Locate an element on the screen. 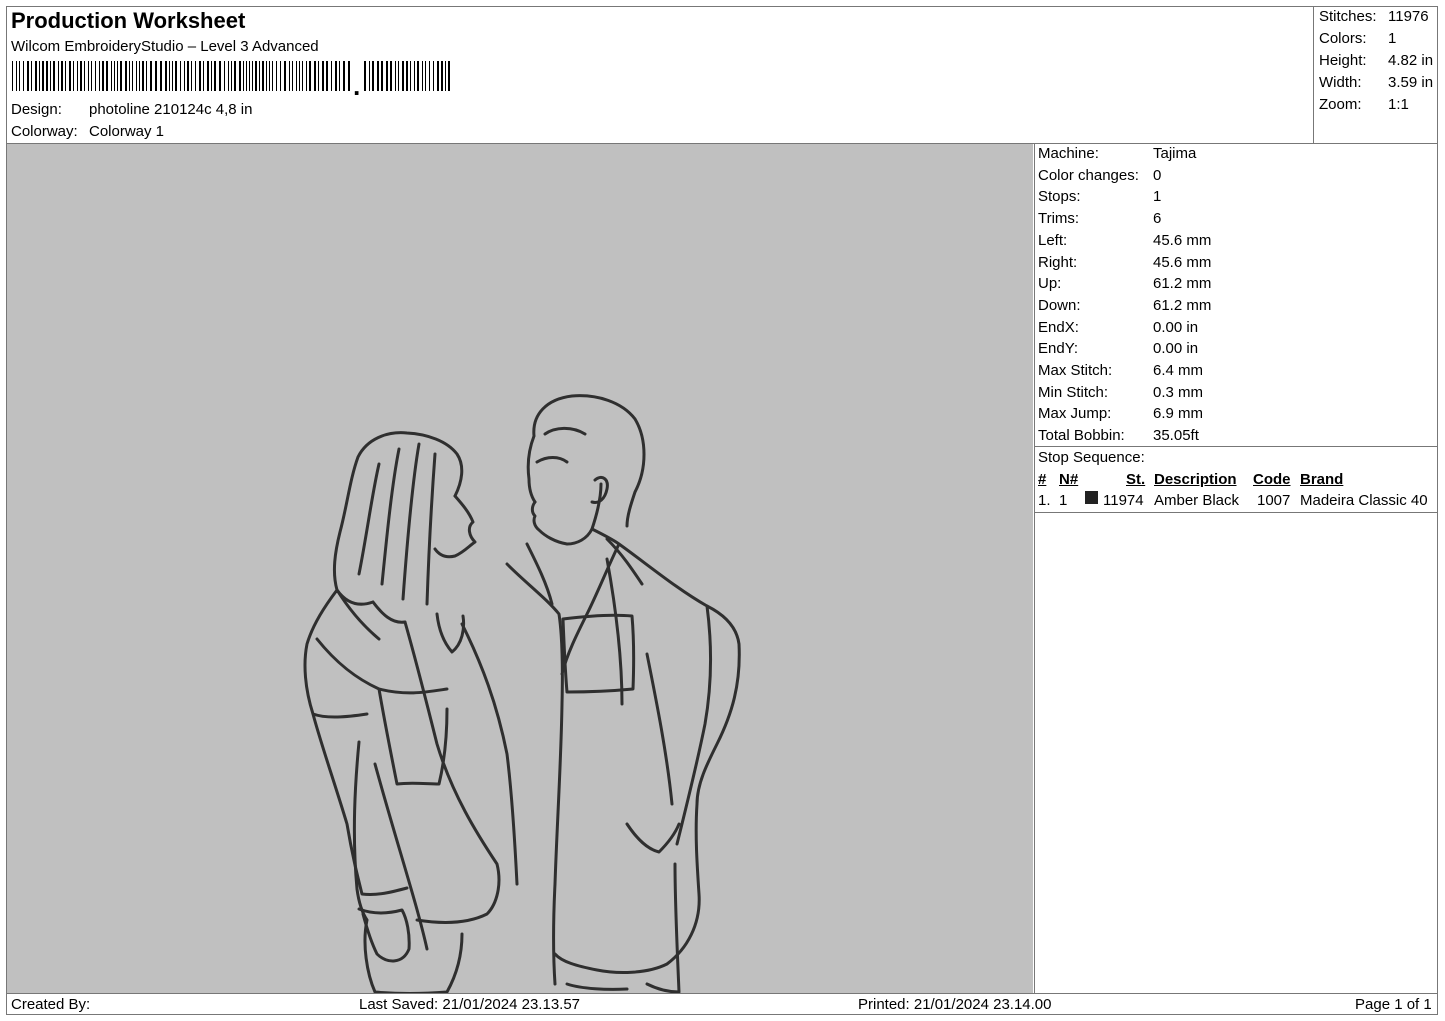 The image size is (1445, 1021). design-value: photoline 210124c 4,8 in is located at coordinates (171, 109).